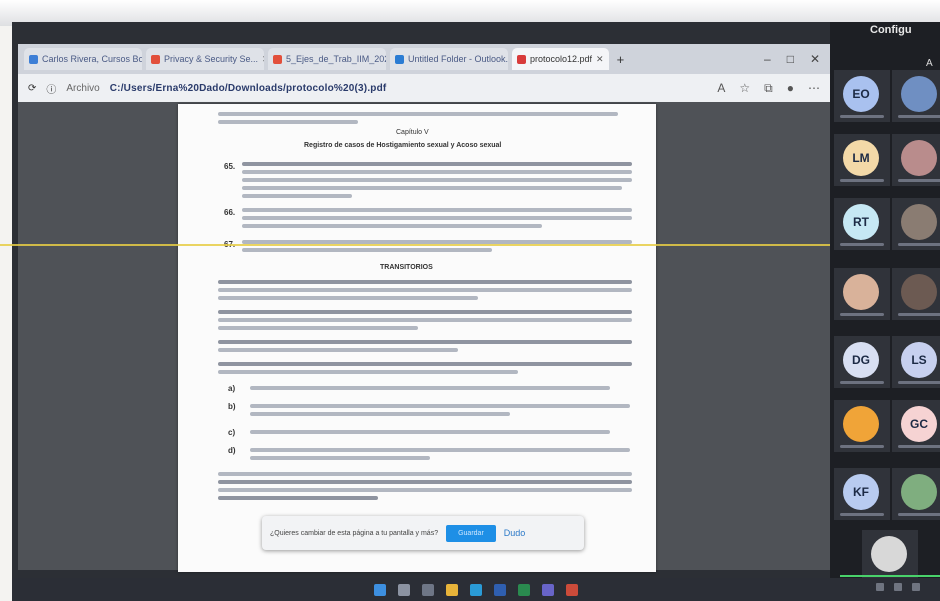 This screenshot has height=601, width=940. I want to click on panel-accent-line, so click(890, 576).